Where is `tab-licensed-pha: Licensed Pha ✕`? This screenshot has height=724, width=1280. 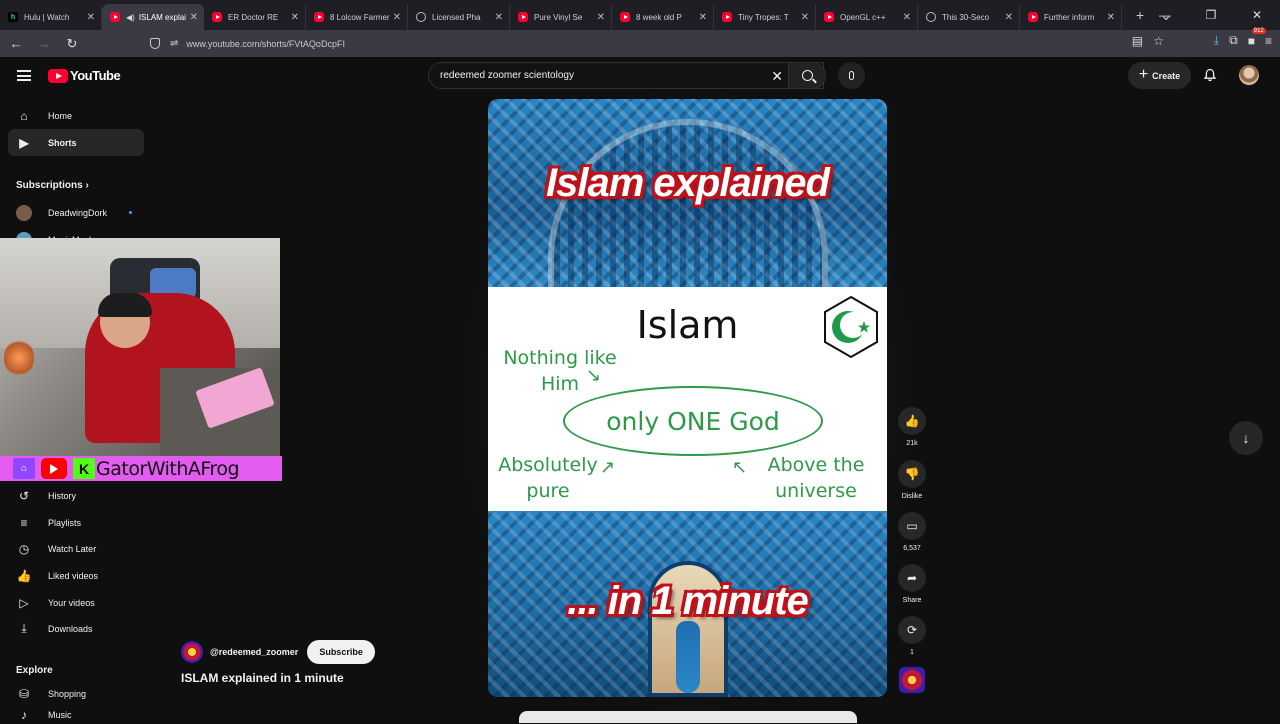
tab-licensed-pha: Licensed Pha ✕ is located at coordinates (459, 17).